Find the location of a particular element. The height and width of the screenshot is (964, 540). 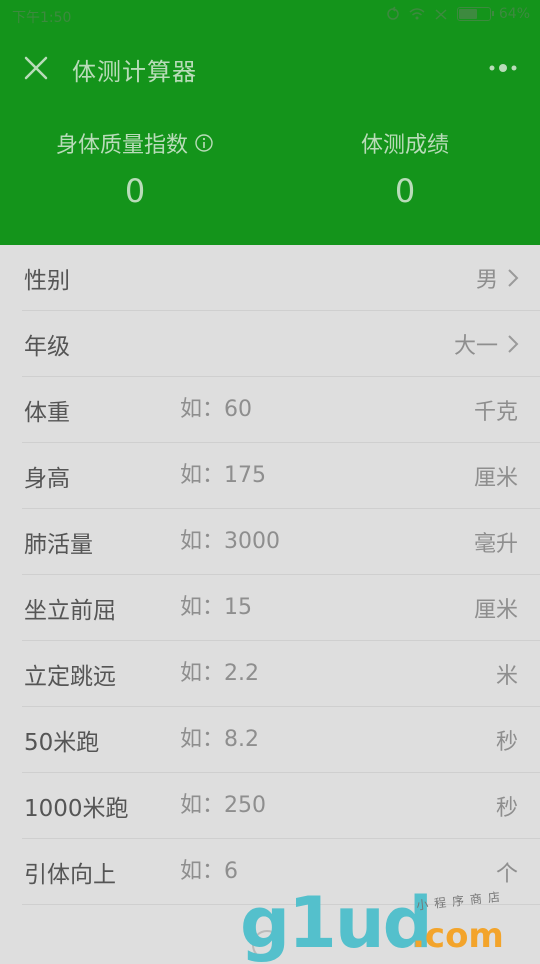

pullup-label: 引体向上 is located at coordinates (70, 875).